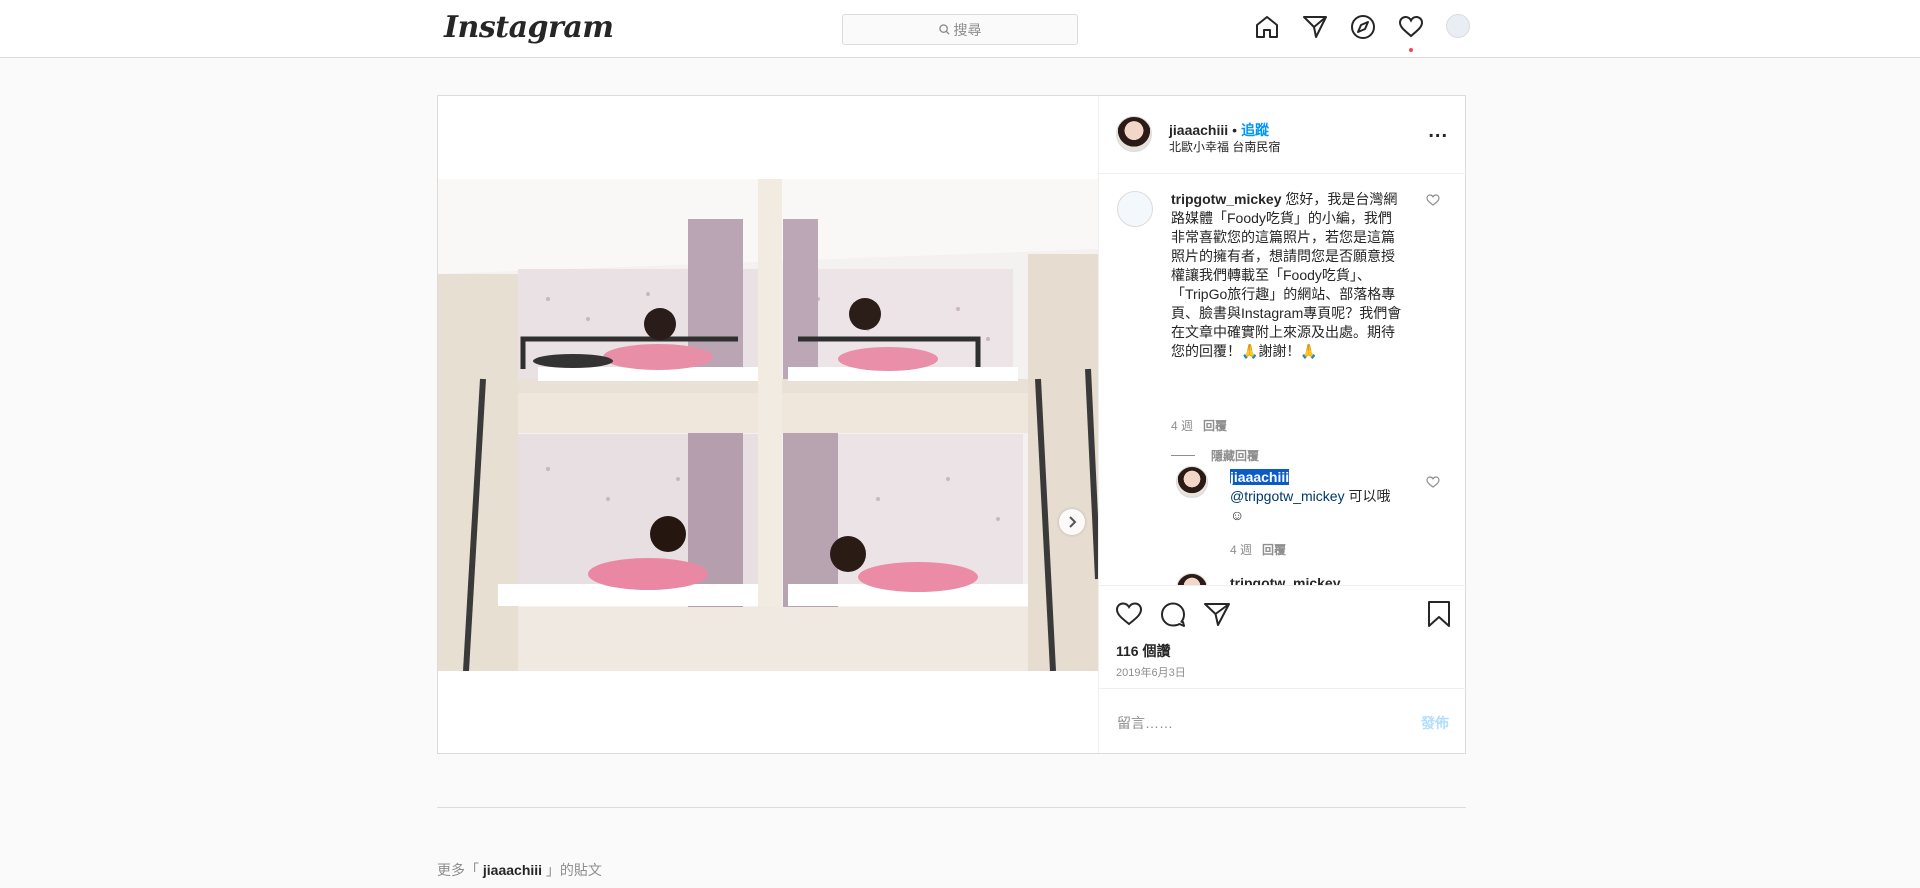 This screenshot has width=1920, height=888. What do you see at coordinates (1198, 130) in the screenshot?
I see `author-username: jiaaachiii` at bounding box center [1198, 130].